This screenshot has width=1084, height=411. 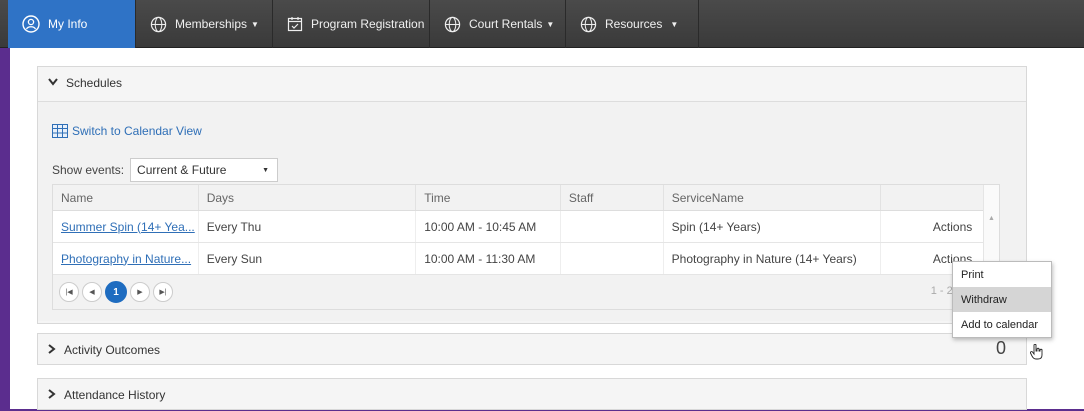 What do you see at coordinates (211, 24) in the screenshot?
I see `nav-label: Memberships` at bounding box center [211, 24].